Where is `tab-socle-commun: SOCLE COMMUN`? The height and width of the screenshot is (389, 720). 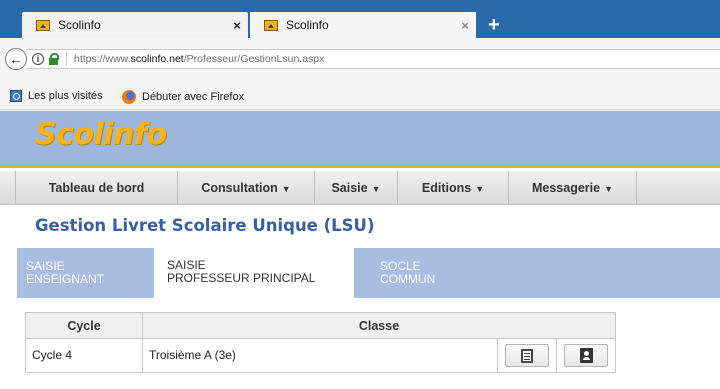 tab-socle-commun: SOCLE COMMUN is located at coordinates (420, 273).